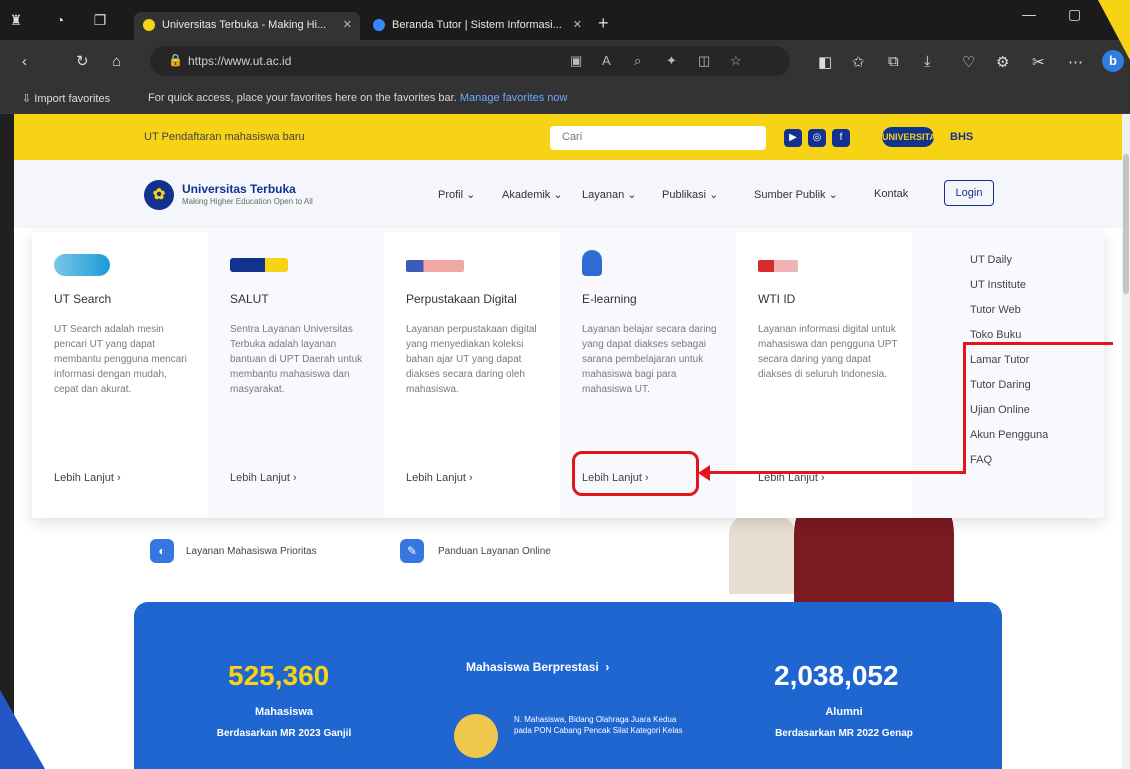  What do you see at coordinates (1009, 266) in the screenshot?
I see `quick-link: UT Daily` at bounding box center [1009, 266].